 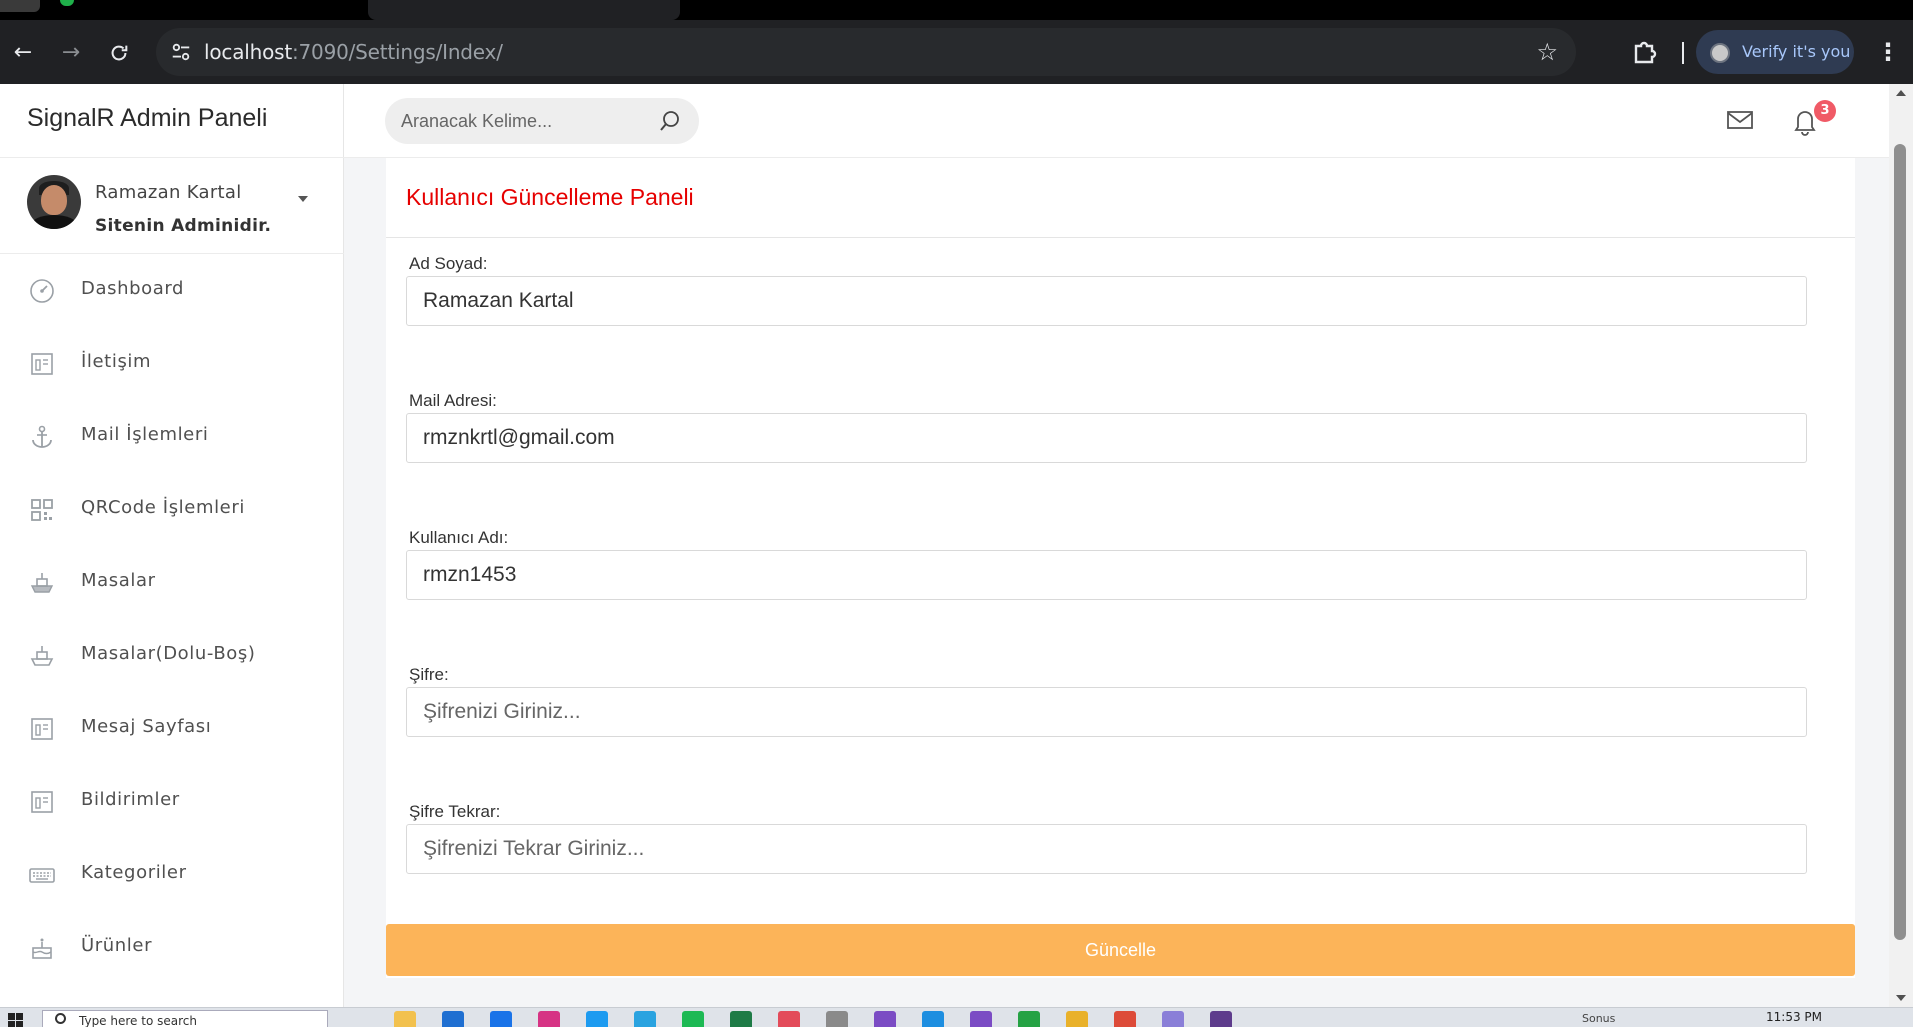 I want to click on browser-tabstrip, so click(x=956, y=10).